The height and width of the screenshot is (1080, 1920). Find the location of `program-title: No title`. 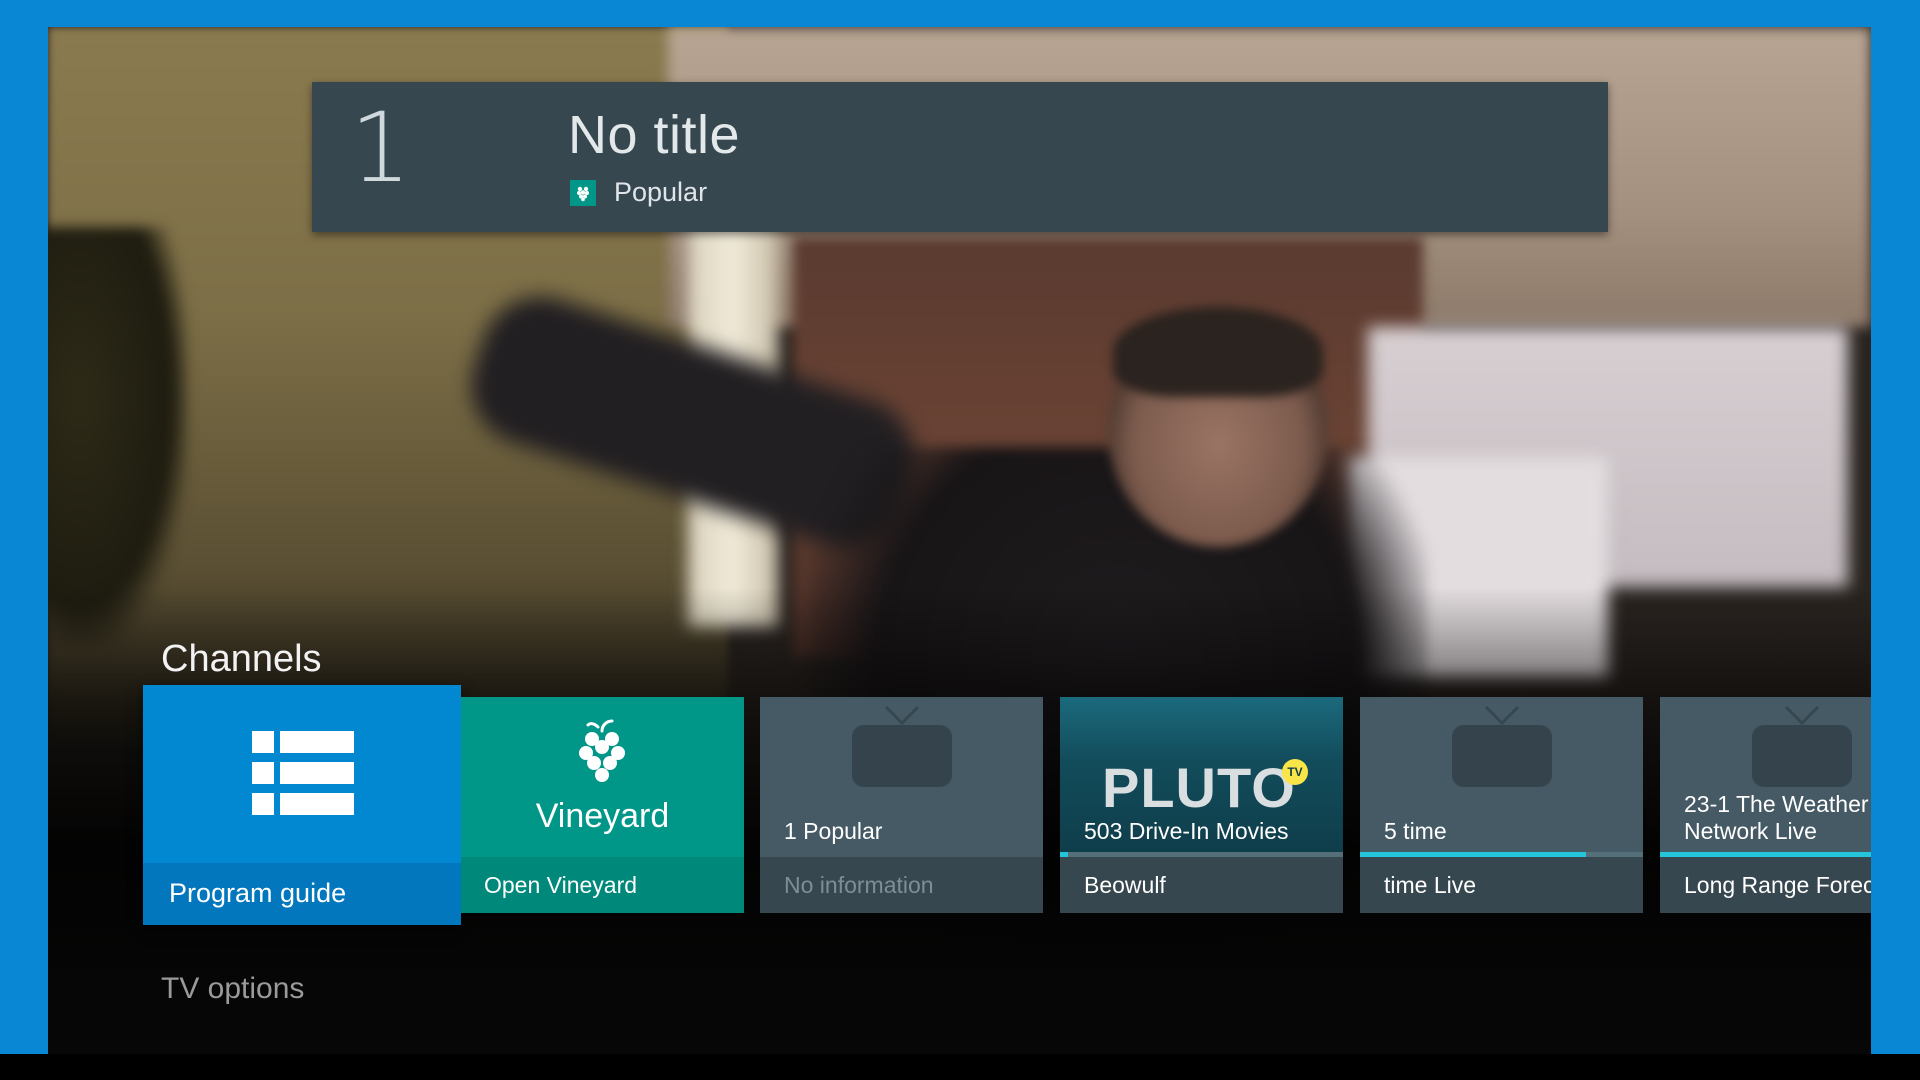

program-title: No title is located at coordinates (654, 135).